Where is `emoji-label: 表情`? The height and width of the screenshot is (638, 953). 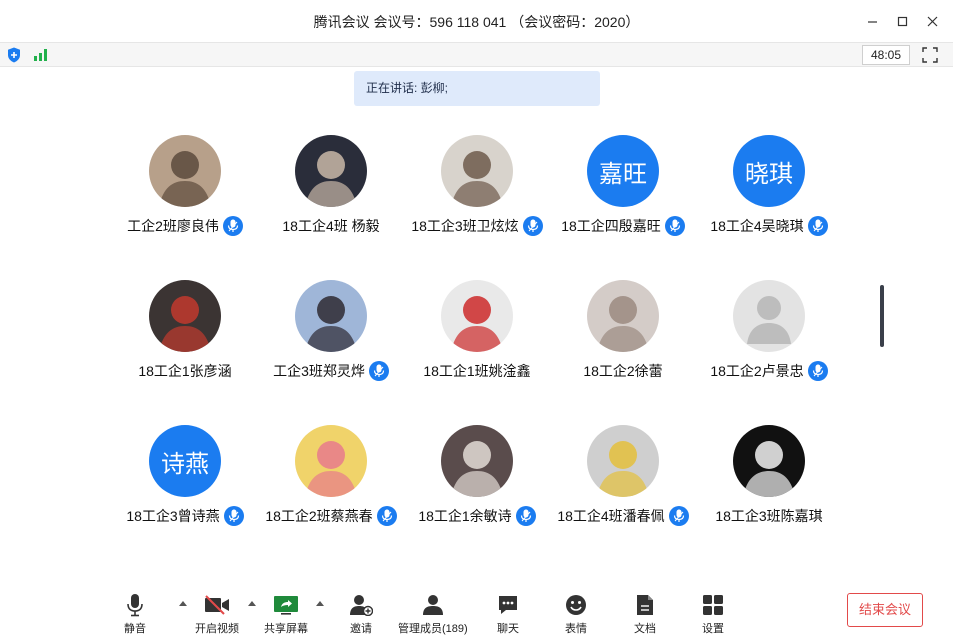 emoji-label: 表情 is located at coordinates (576, 629).